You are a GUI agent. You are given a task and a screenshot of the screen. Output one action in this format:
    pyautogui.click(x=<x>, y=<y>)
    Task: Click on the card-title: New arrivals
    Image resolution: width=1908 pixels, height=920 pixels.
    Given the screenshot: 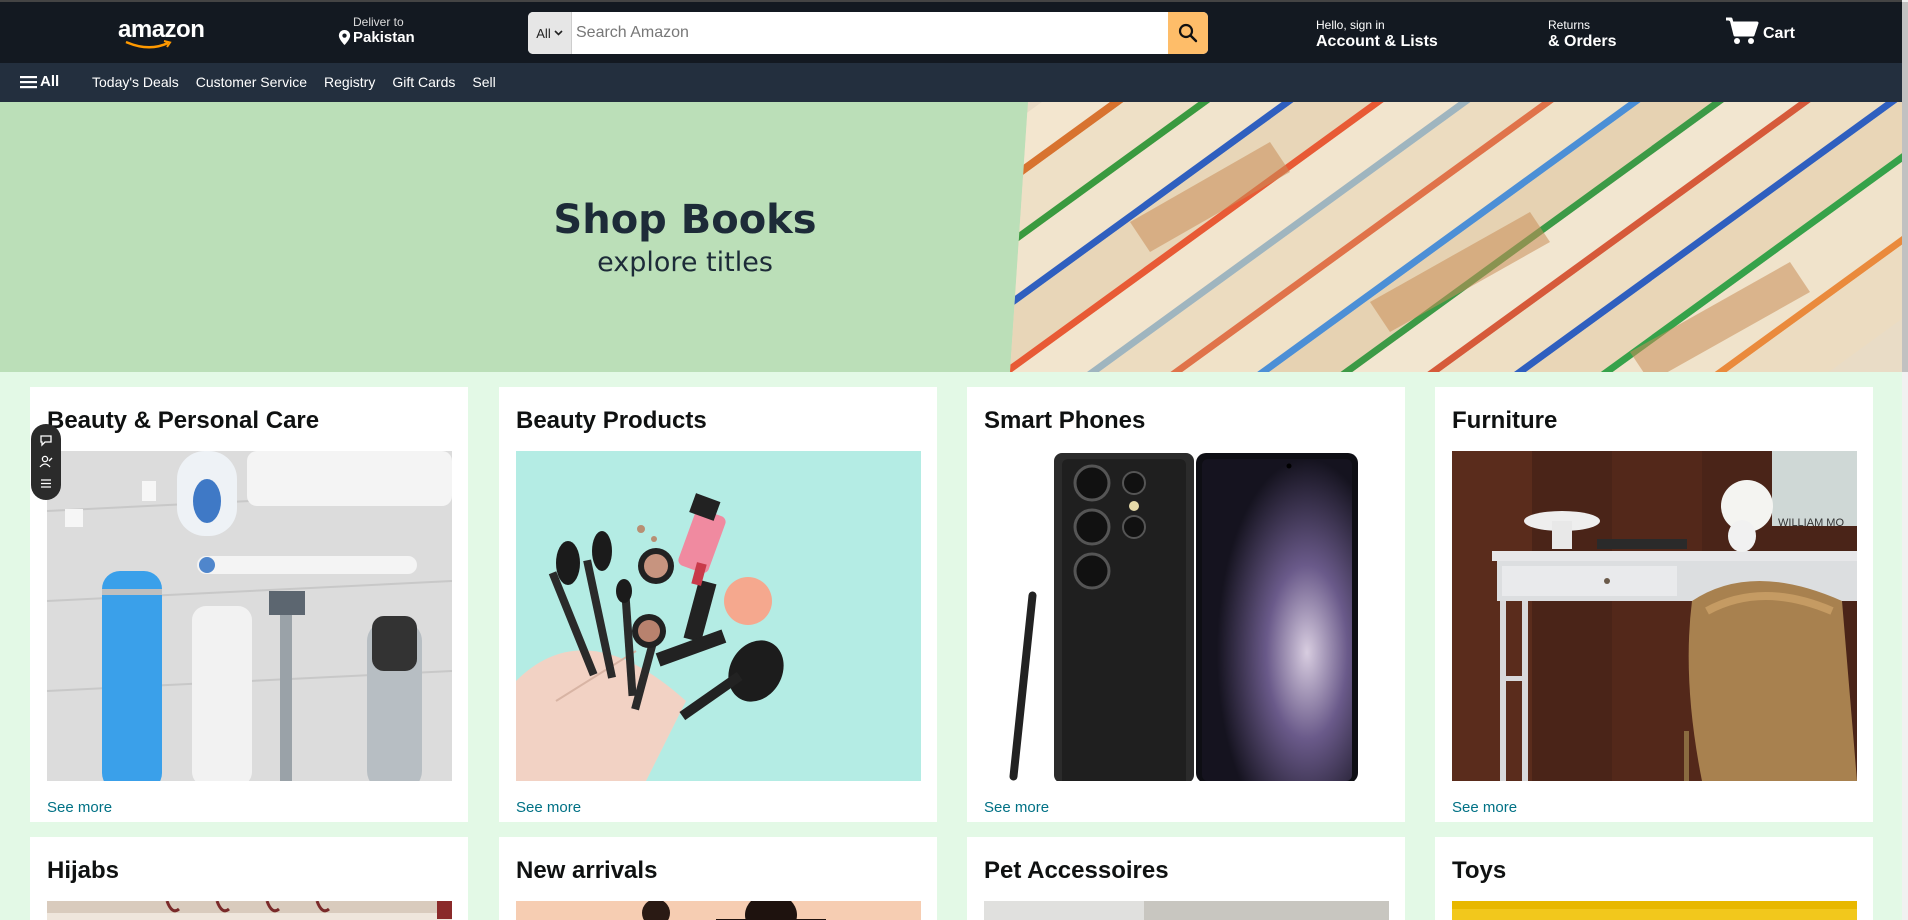 What is the action you would take?
    pyautogui.click(x=587, y=870)
    